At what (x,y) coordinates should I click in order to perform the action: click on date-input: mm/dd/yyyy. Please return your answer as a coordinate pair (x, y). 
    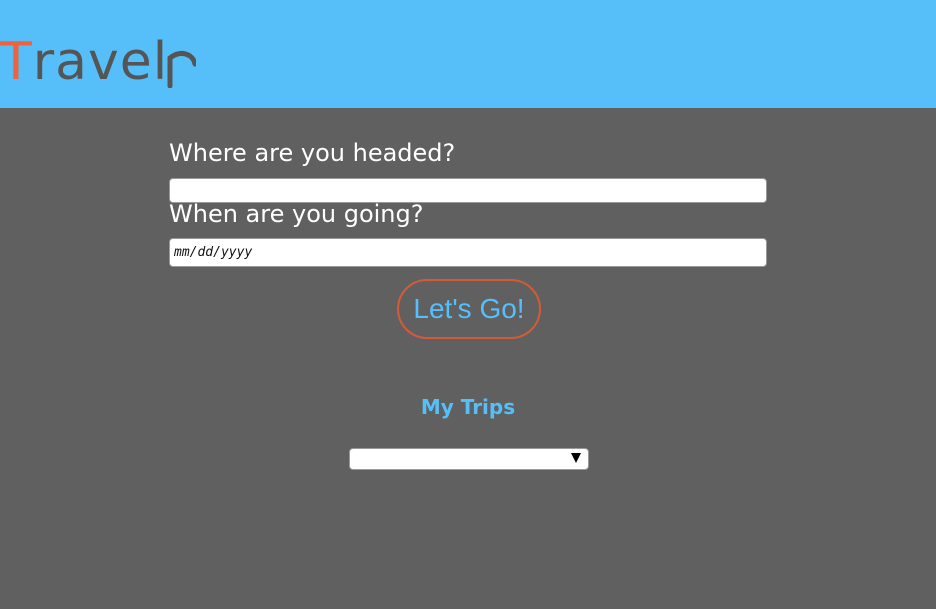
    Looking at the image, I should click on (468, 252).